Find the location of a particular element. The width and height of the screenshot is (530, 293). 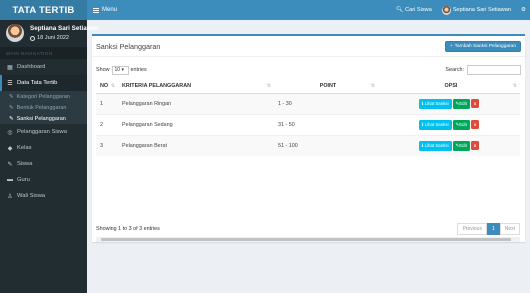

entries-info: Showing 1 to 3 of 3 entries is located at coordinates (128, 229).